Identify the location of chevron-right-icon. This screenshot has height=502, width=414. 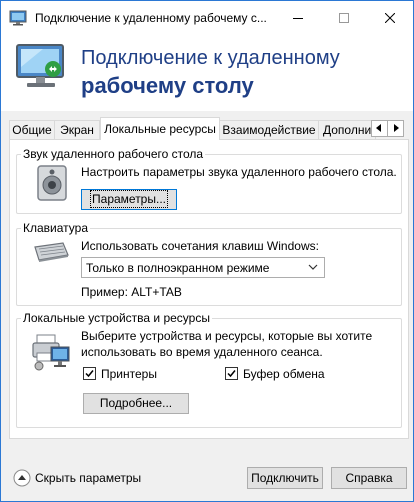
(396, 128).